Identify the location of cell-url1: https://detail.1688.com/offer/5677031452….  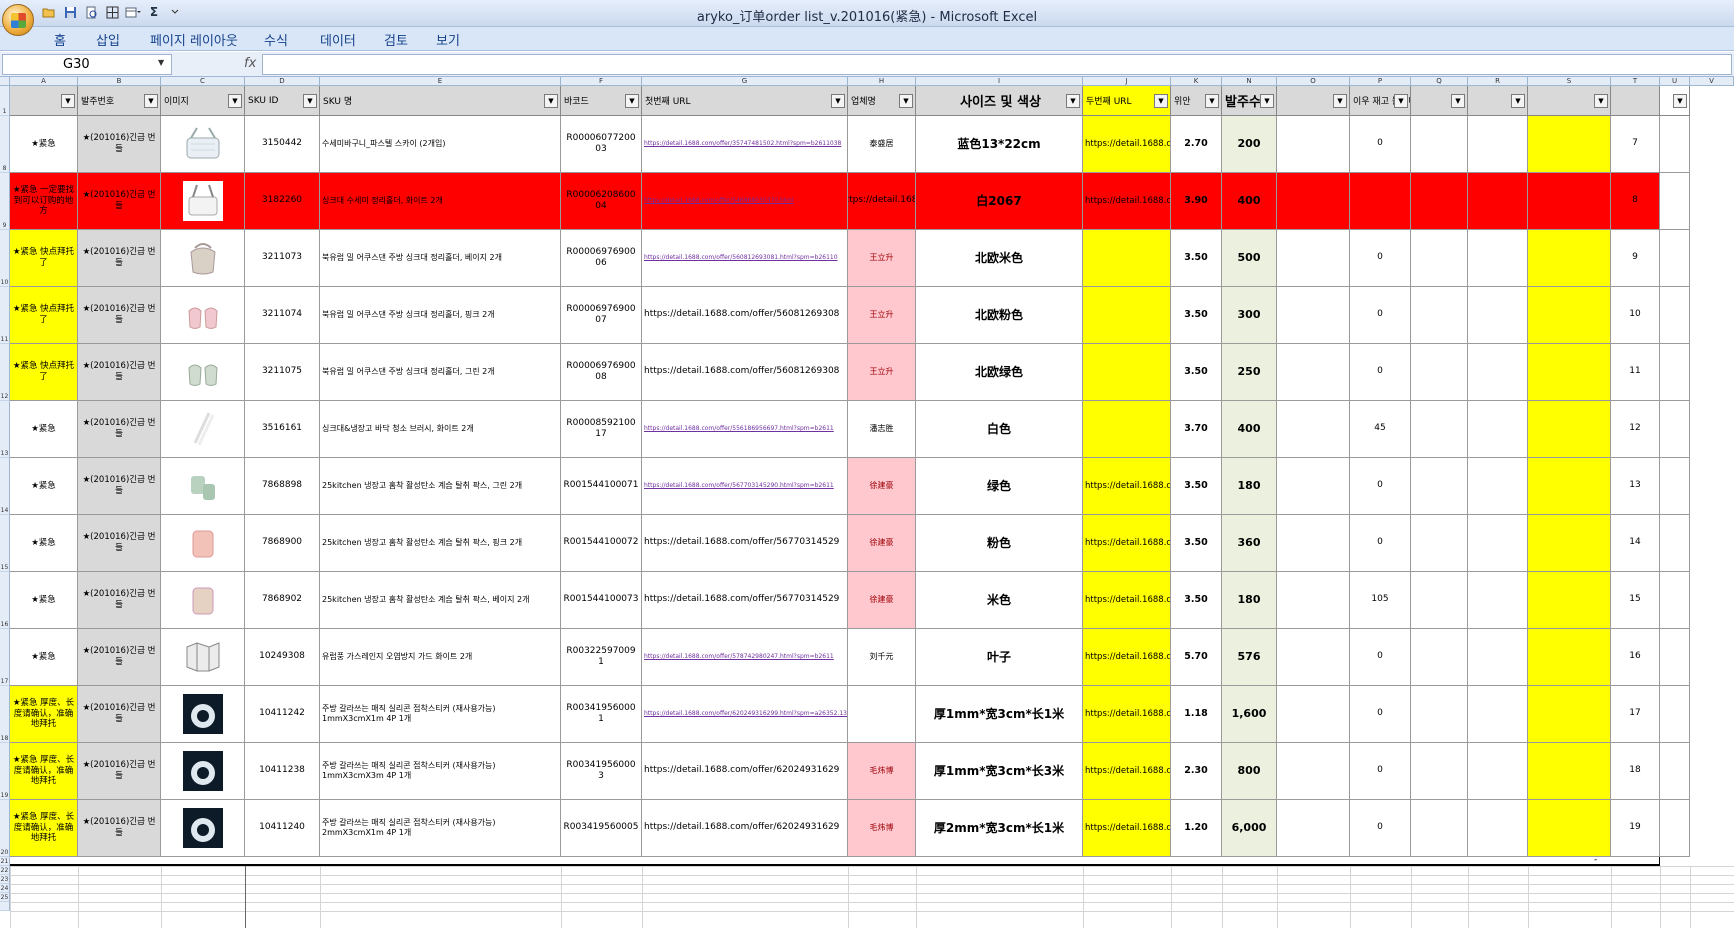
(745, 543).